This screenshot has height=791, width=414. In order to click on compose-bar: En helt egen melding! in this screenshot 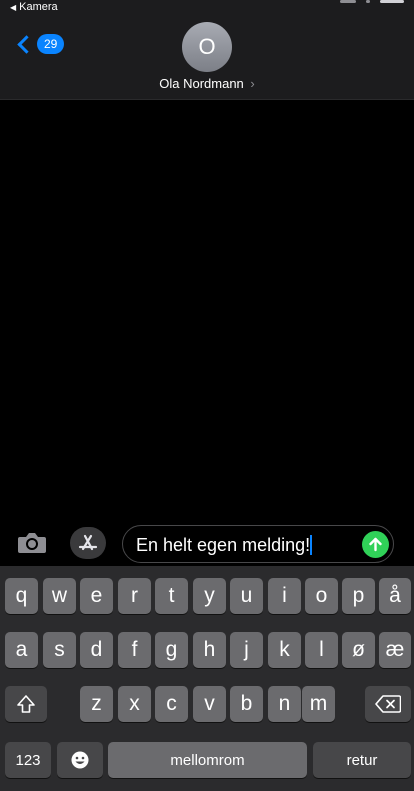, I will do `click(207, 543)`.